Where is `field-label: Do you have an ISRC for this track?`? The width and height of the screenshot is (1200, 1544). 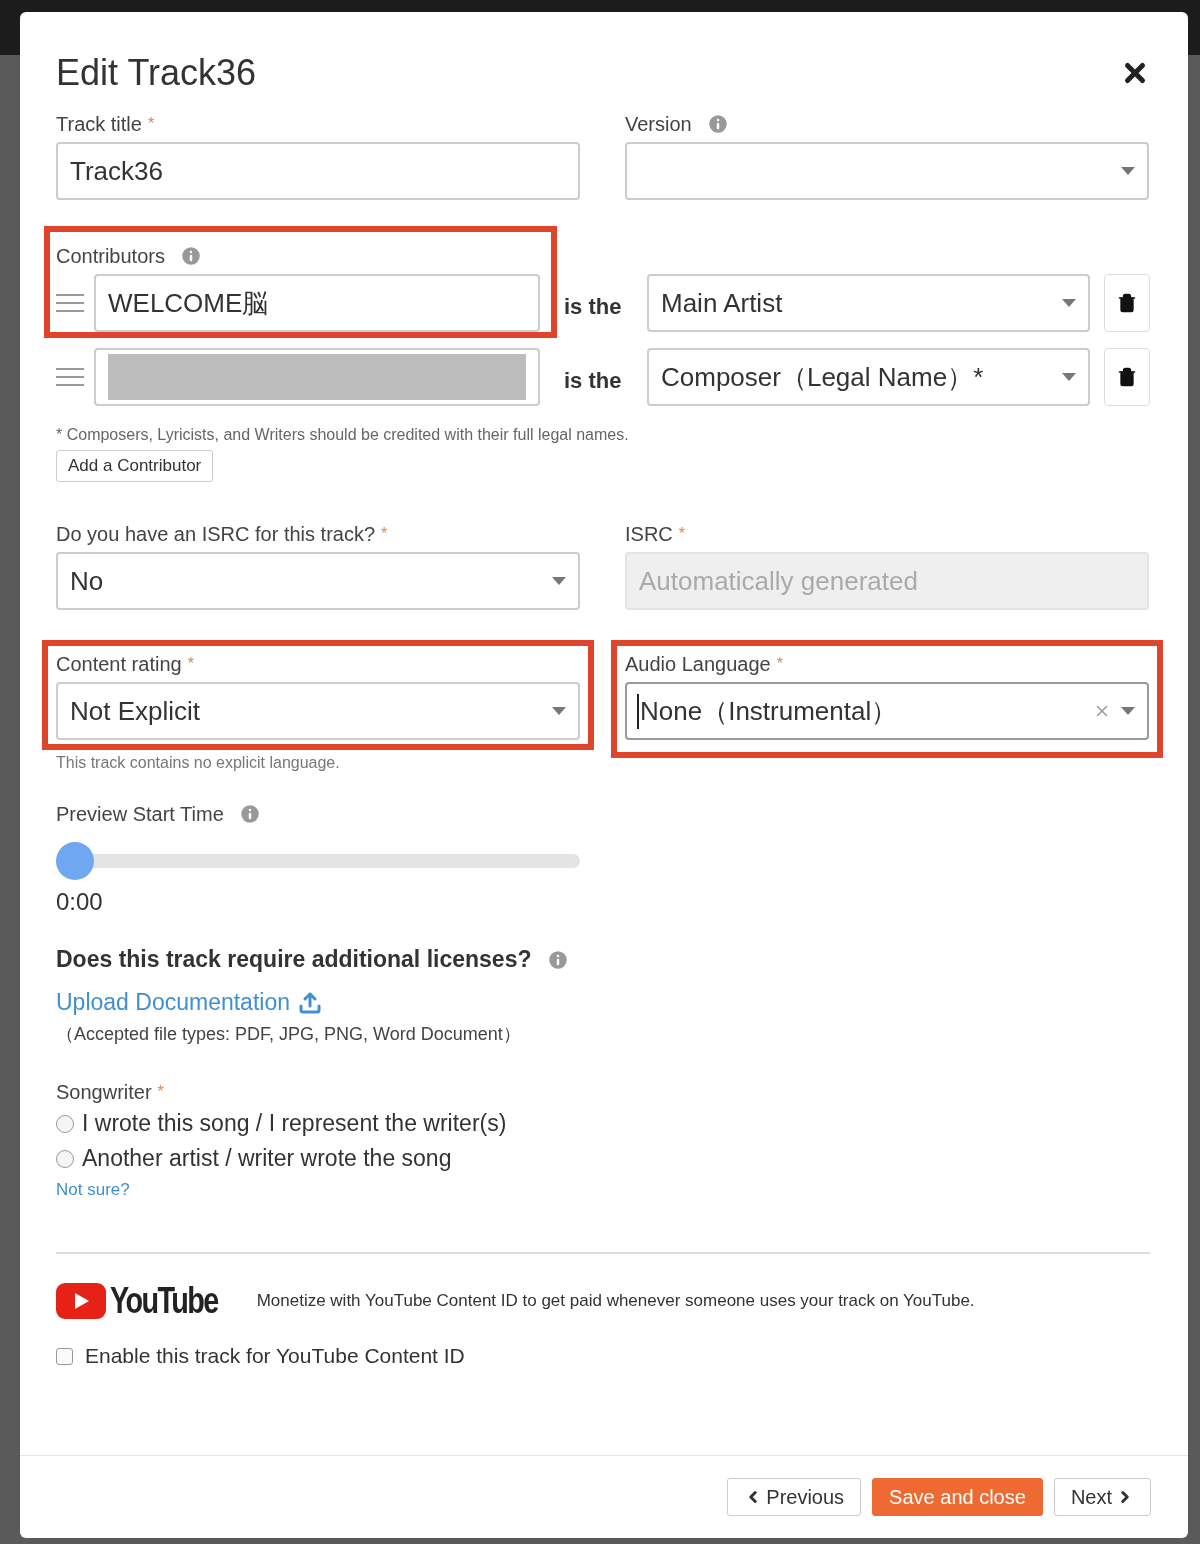
field-label: Do you have an ISRC for this track? is located at coordinates (216, 534).